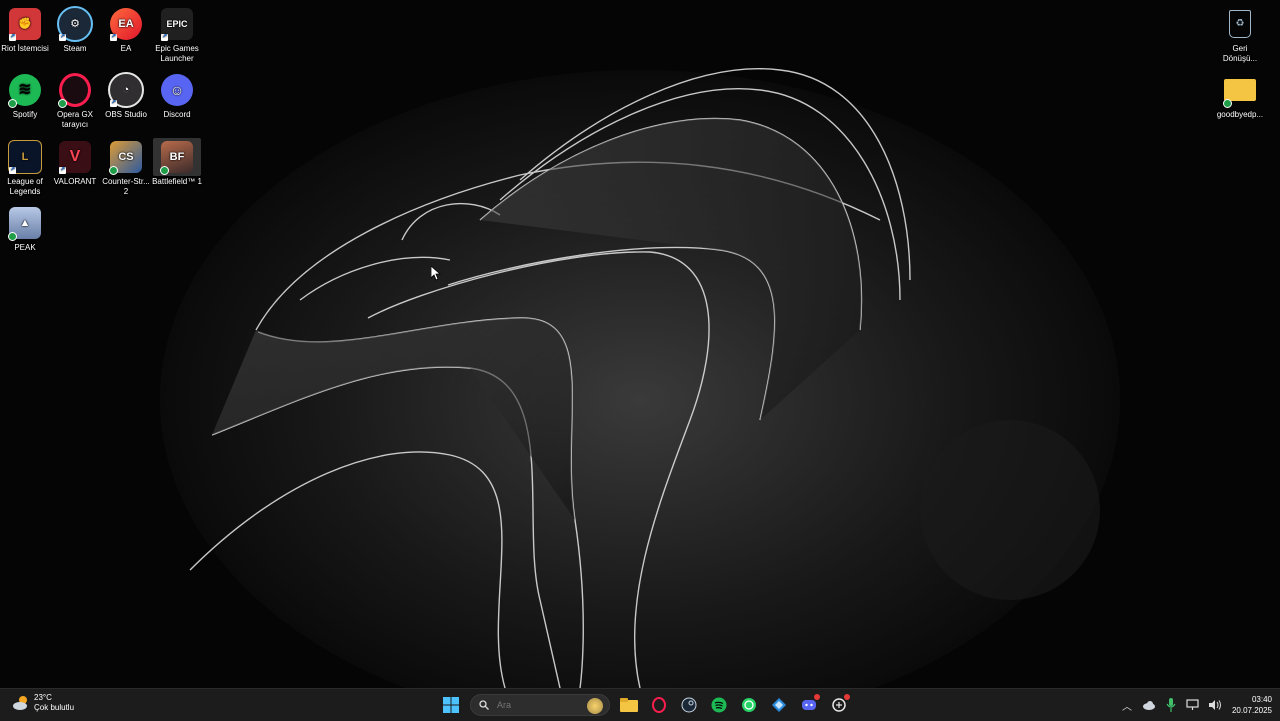 This screenshot has height=721, width=1280. Describe the element at coordinates (25, 247) in the screenshot. I see `desktop-icon-label: PEAK` at that location.